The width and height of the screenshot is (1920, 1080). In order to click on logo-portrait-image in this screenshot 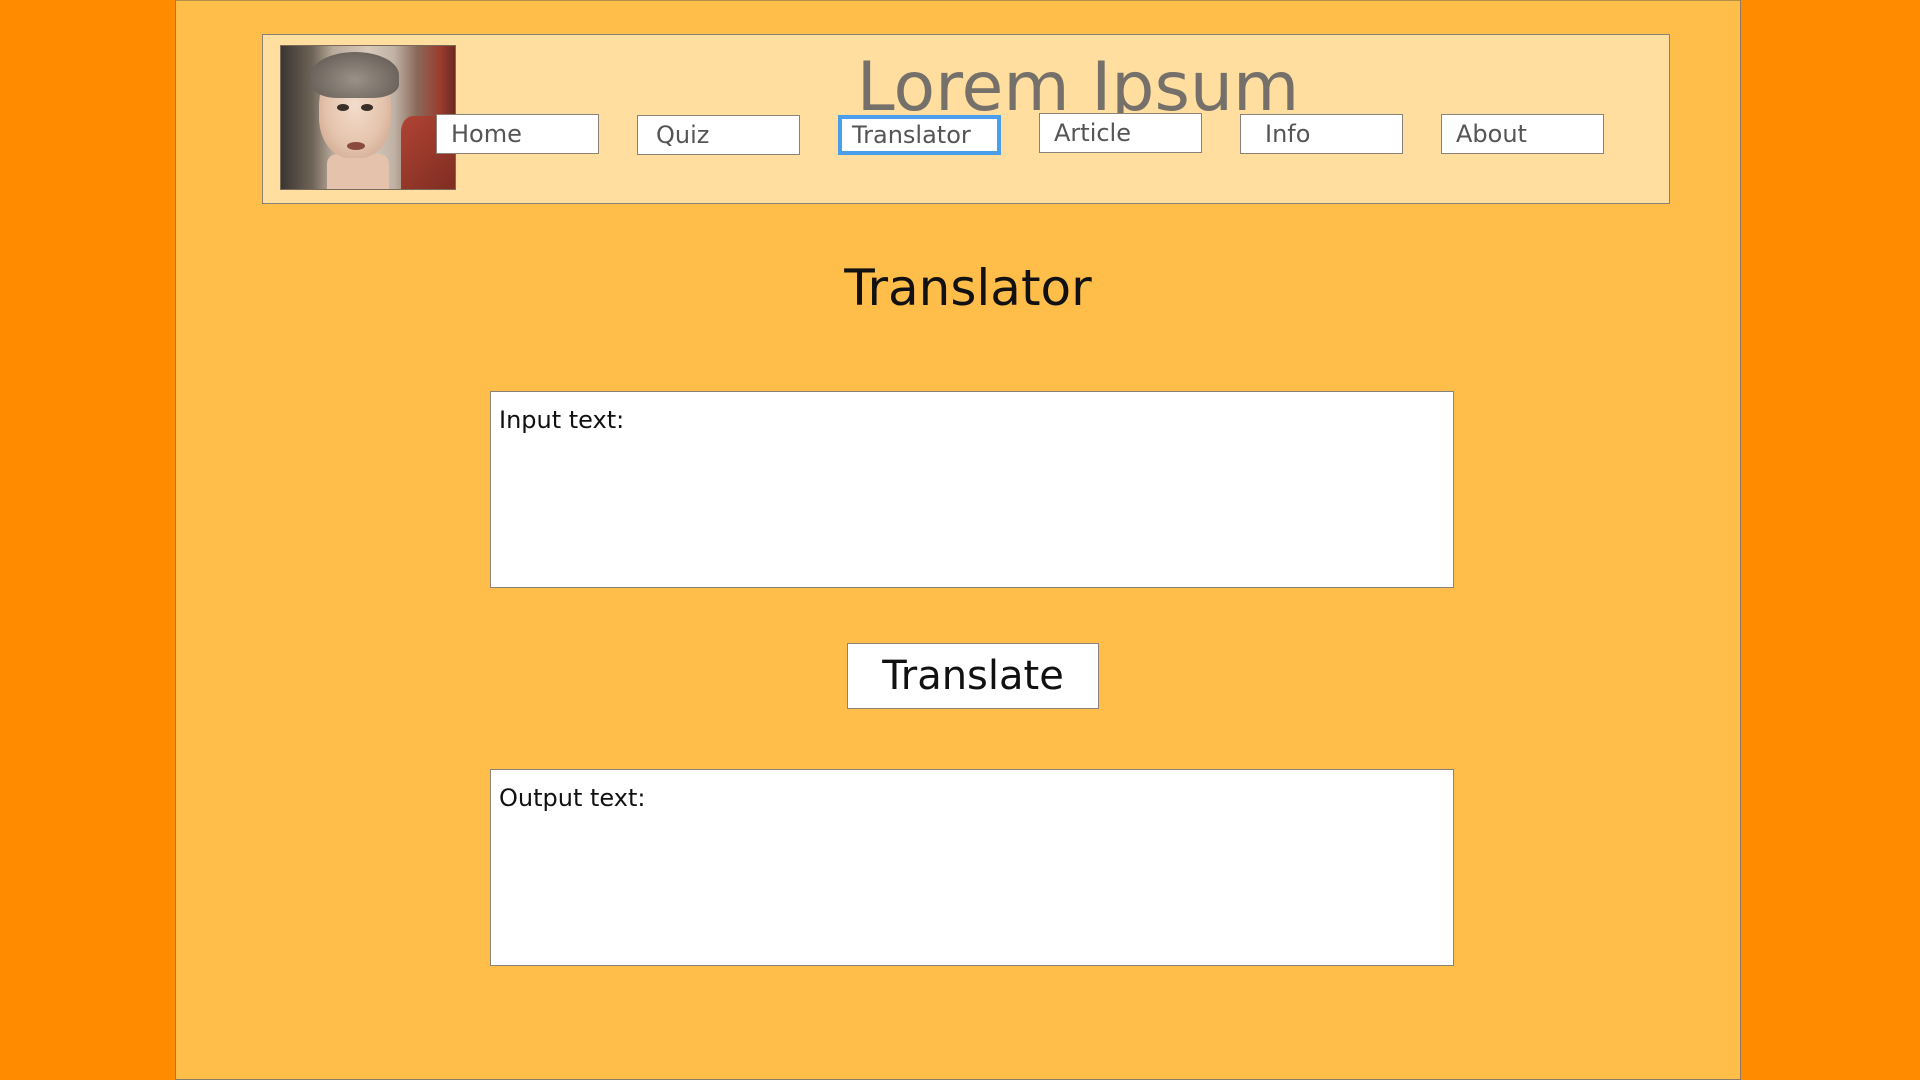, I will do `click(368, 117)`.